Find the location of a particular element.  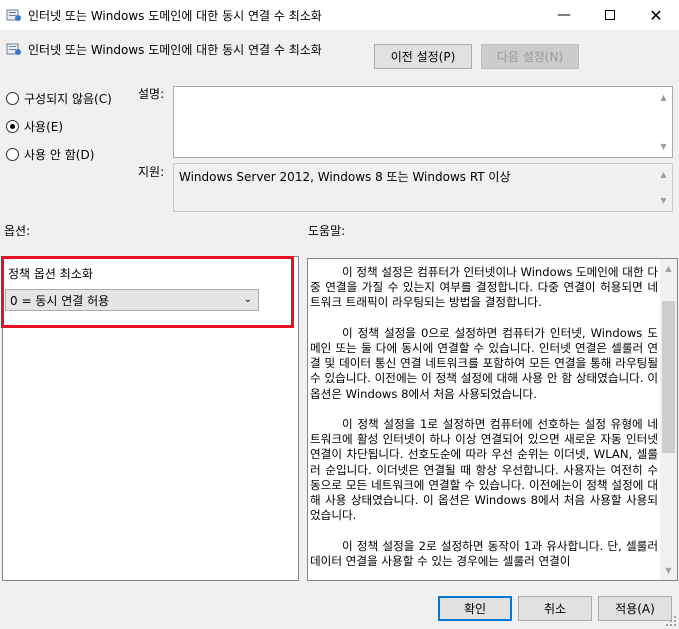

help-scrollbar: ▲ ▼ is located at coordinates (668, 419).